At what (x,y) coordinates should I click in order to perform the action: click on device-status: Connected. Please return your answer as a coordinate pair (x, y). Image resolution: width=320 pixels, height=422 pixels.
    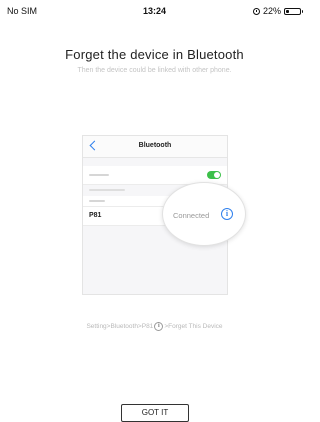
    Looking at the image, I should click on (191, 215).